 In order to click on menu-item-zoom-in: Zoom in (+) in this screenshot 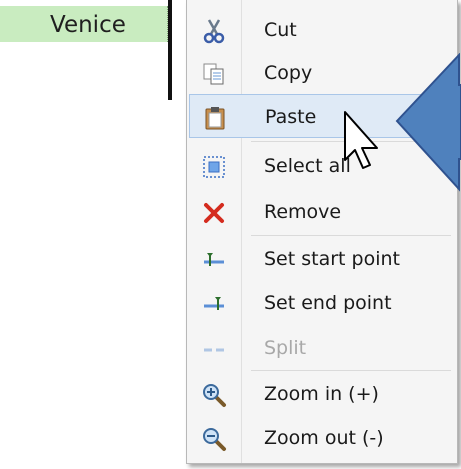, I will do `click(322, 394)`.